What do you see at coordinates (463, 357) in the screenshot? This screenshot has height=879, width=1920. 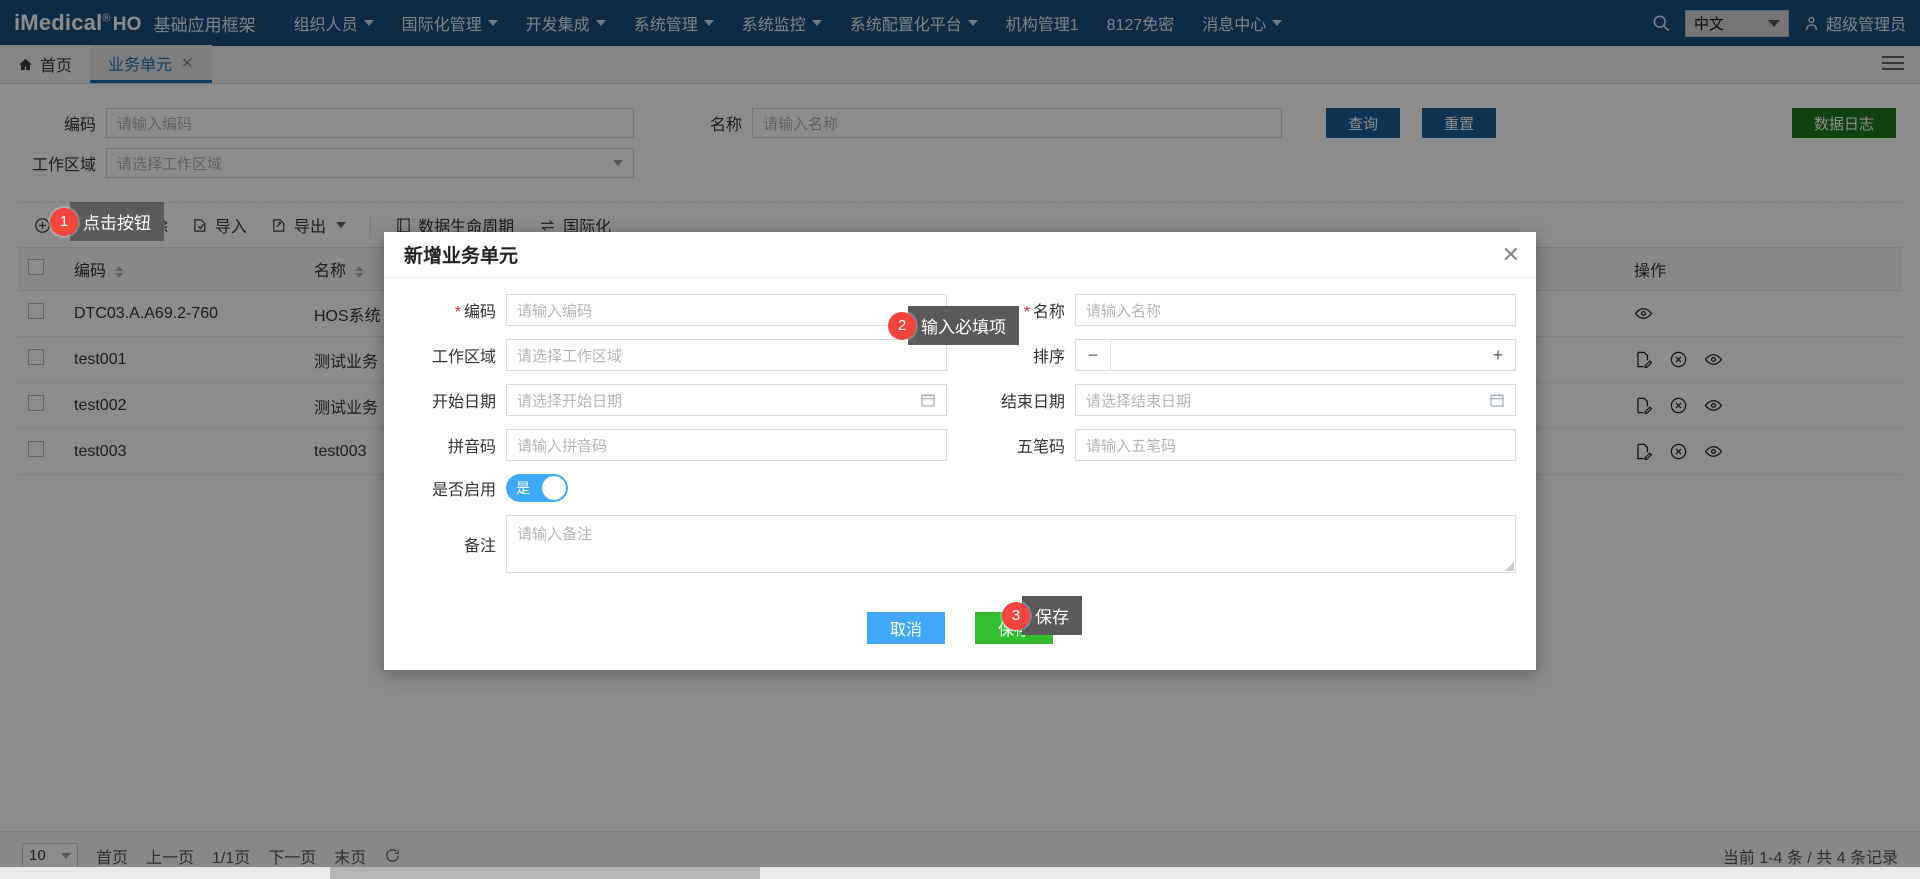 I see `field-label-workarea: 工作区域` at bounding box center [463, 357].